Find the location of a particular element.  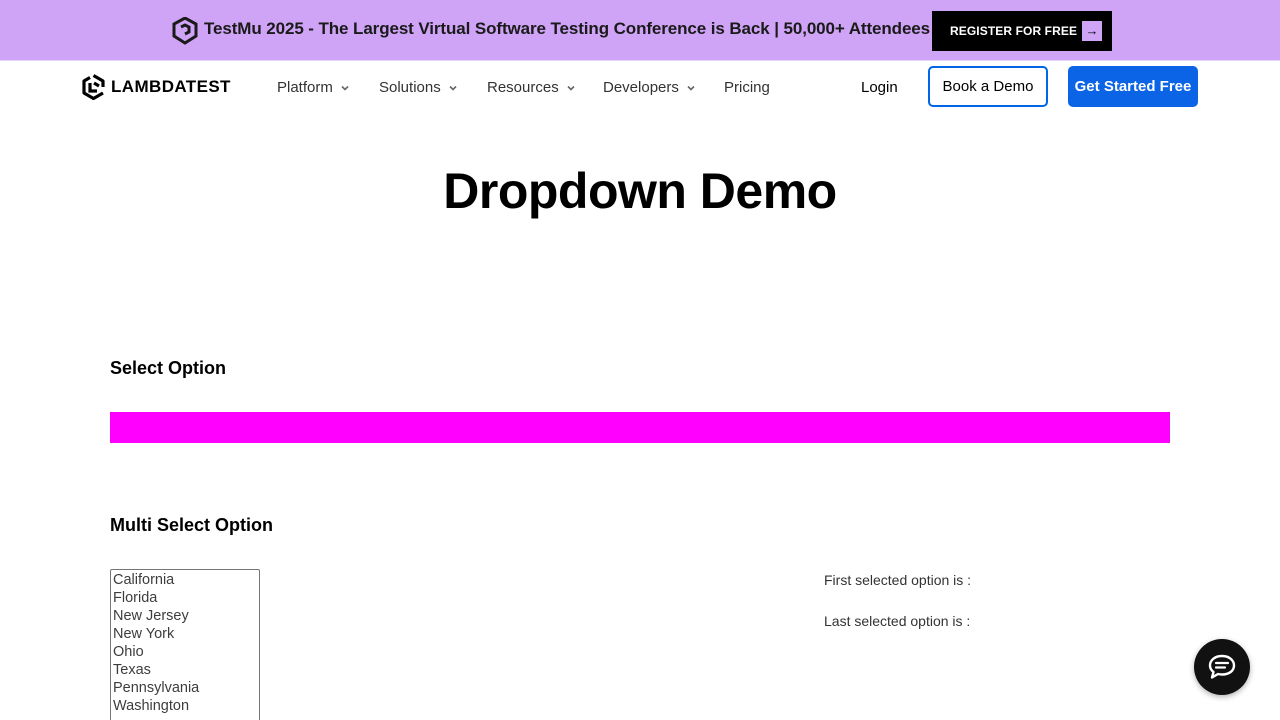

nav-label: Platform is located at coordinates (305, 87).